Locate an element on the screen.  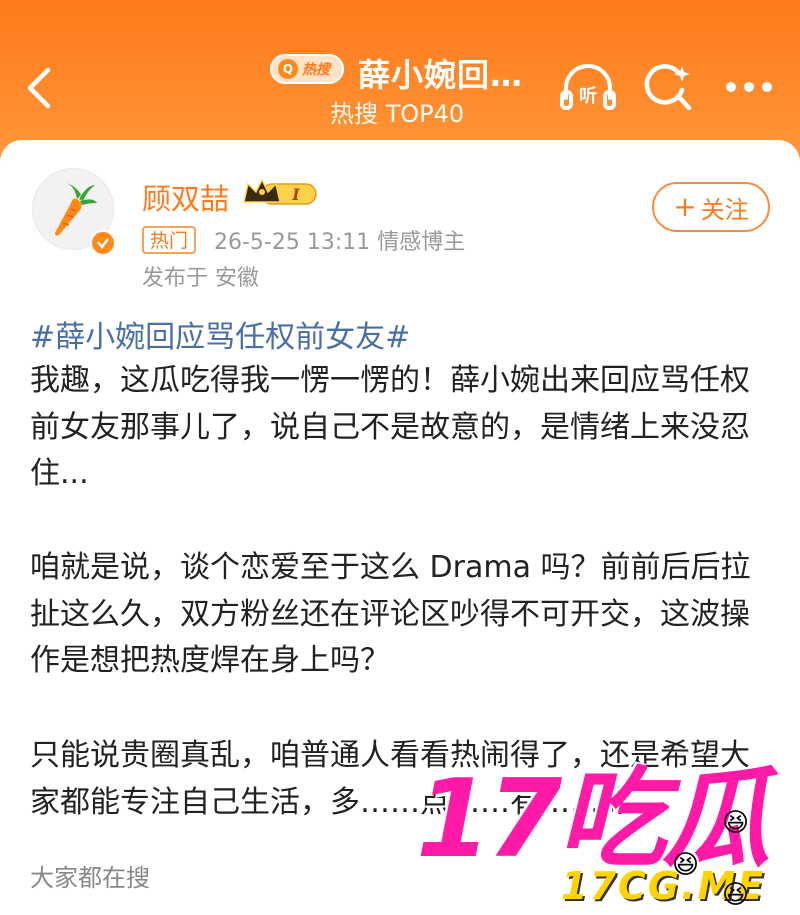
post-location: 发布于 安徽 is located at coordinates (200, 278).